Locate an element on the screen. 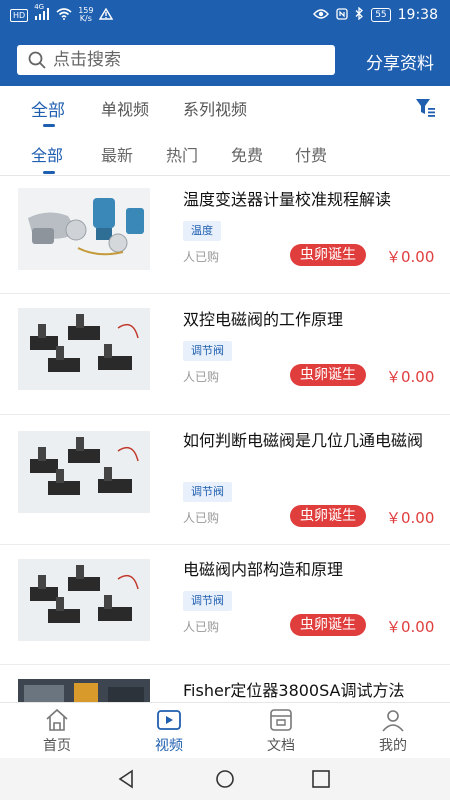 This screenshot has height=800, width=450. filter-latest: 最新 is located at coordinates (117, 154).